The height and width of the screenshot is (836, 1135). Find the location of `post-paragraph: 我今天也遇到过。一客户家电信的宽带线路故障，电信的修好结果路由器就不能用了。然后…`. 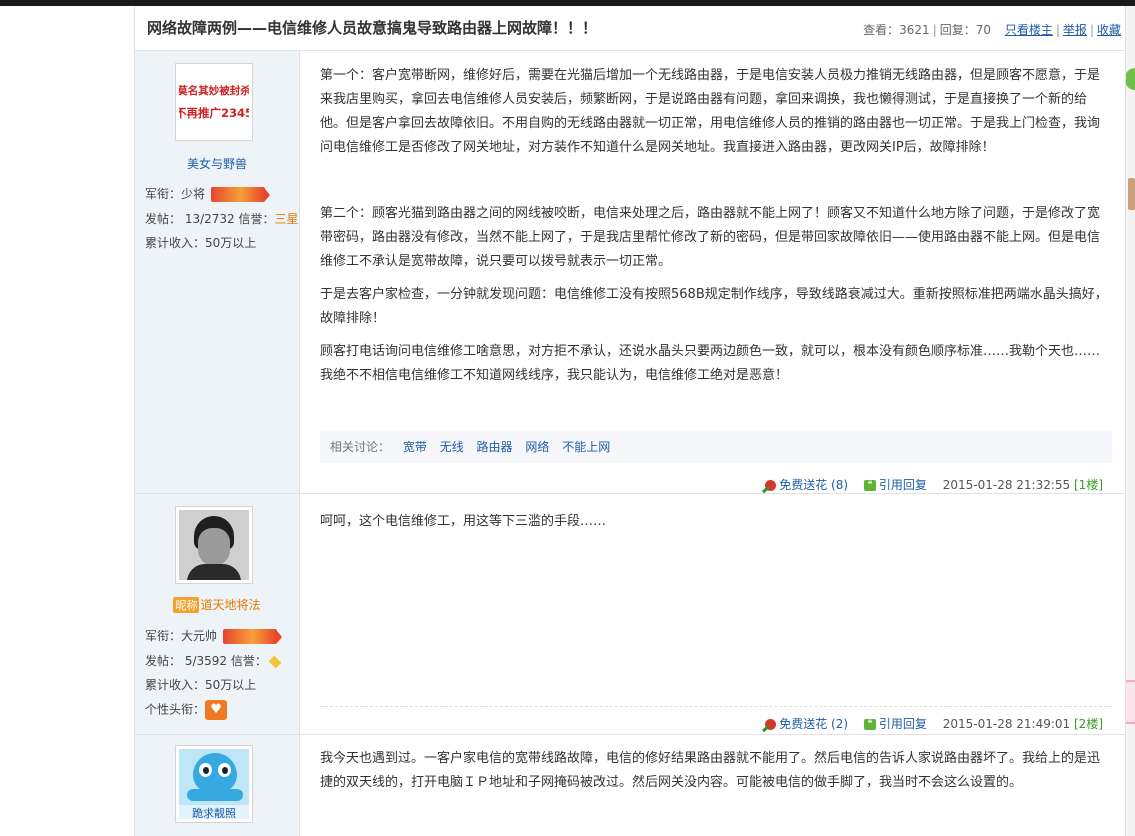

post-paragraph: 我今天也遇到过。一客户家电信的宽带线路故障，电信的修好结果路由器就不能用了。然后… is located at coordinates (710, 770).